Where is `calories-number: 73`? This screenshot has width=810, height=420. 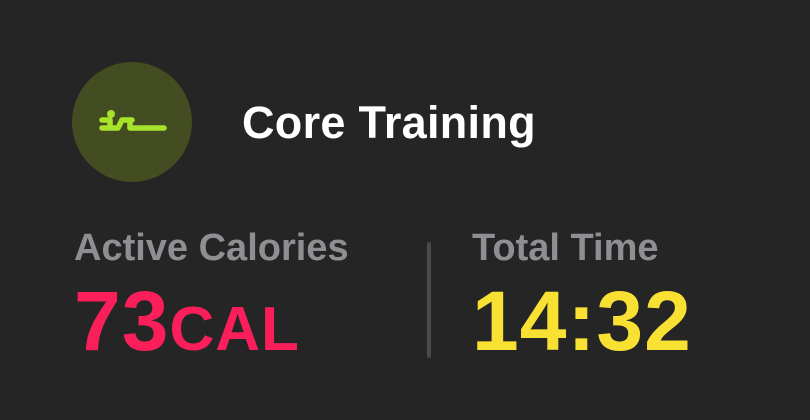 calories-number: 73 is located at coordinates (122, 321).